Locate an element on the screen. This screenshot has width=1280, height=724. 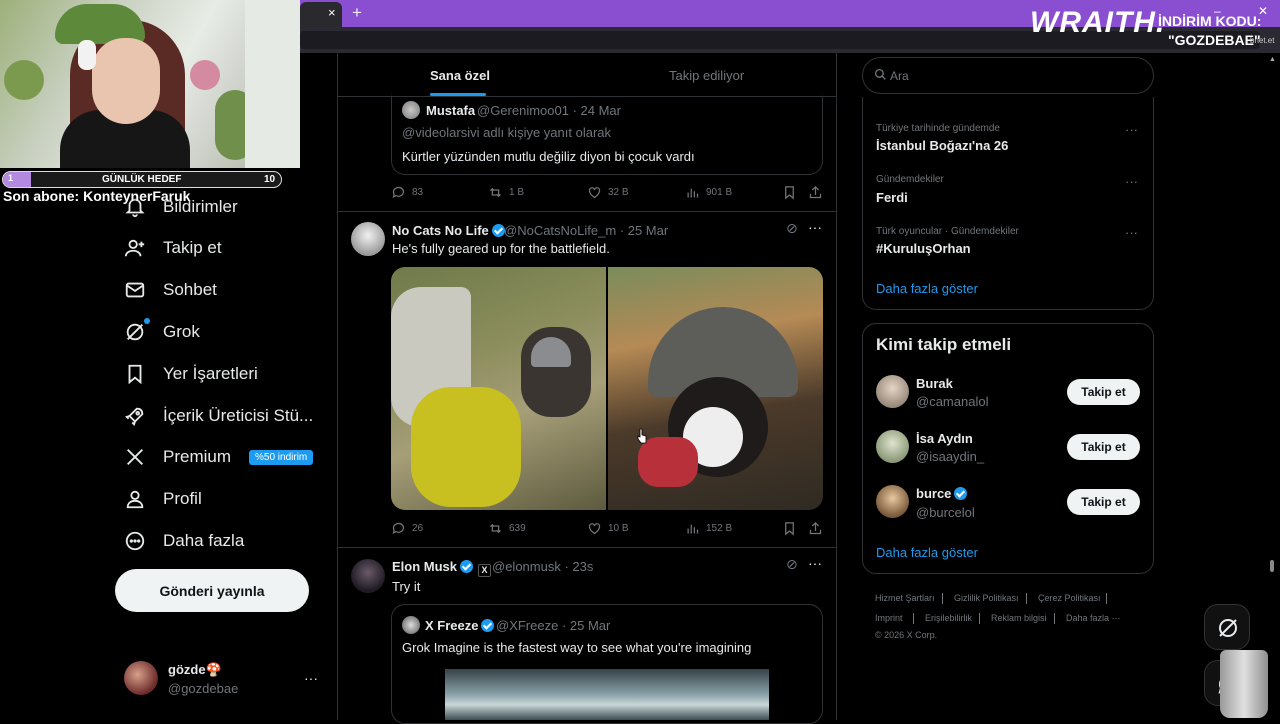
nav-profile: Profil is located at coordinates (163, 499).